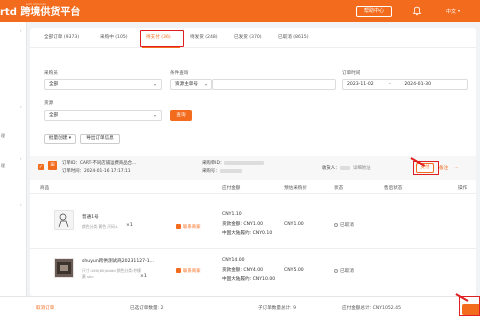 The width and height of the screenshot is (480, 320). I want to click on batch-create-button: 批量创建 ▾, so click(60, 139).